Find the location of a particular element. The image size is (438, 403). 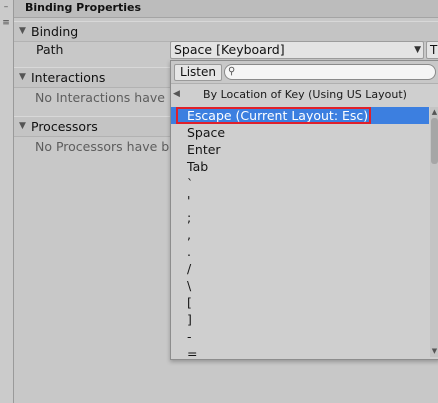

back-arrow-icon: ◀ is located at coordinates (176, 94).